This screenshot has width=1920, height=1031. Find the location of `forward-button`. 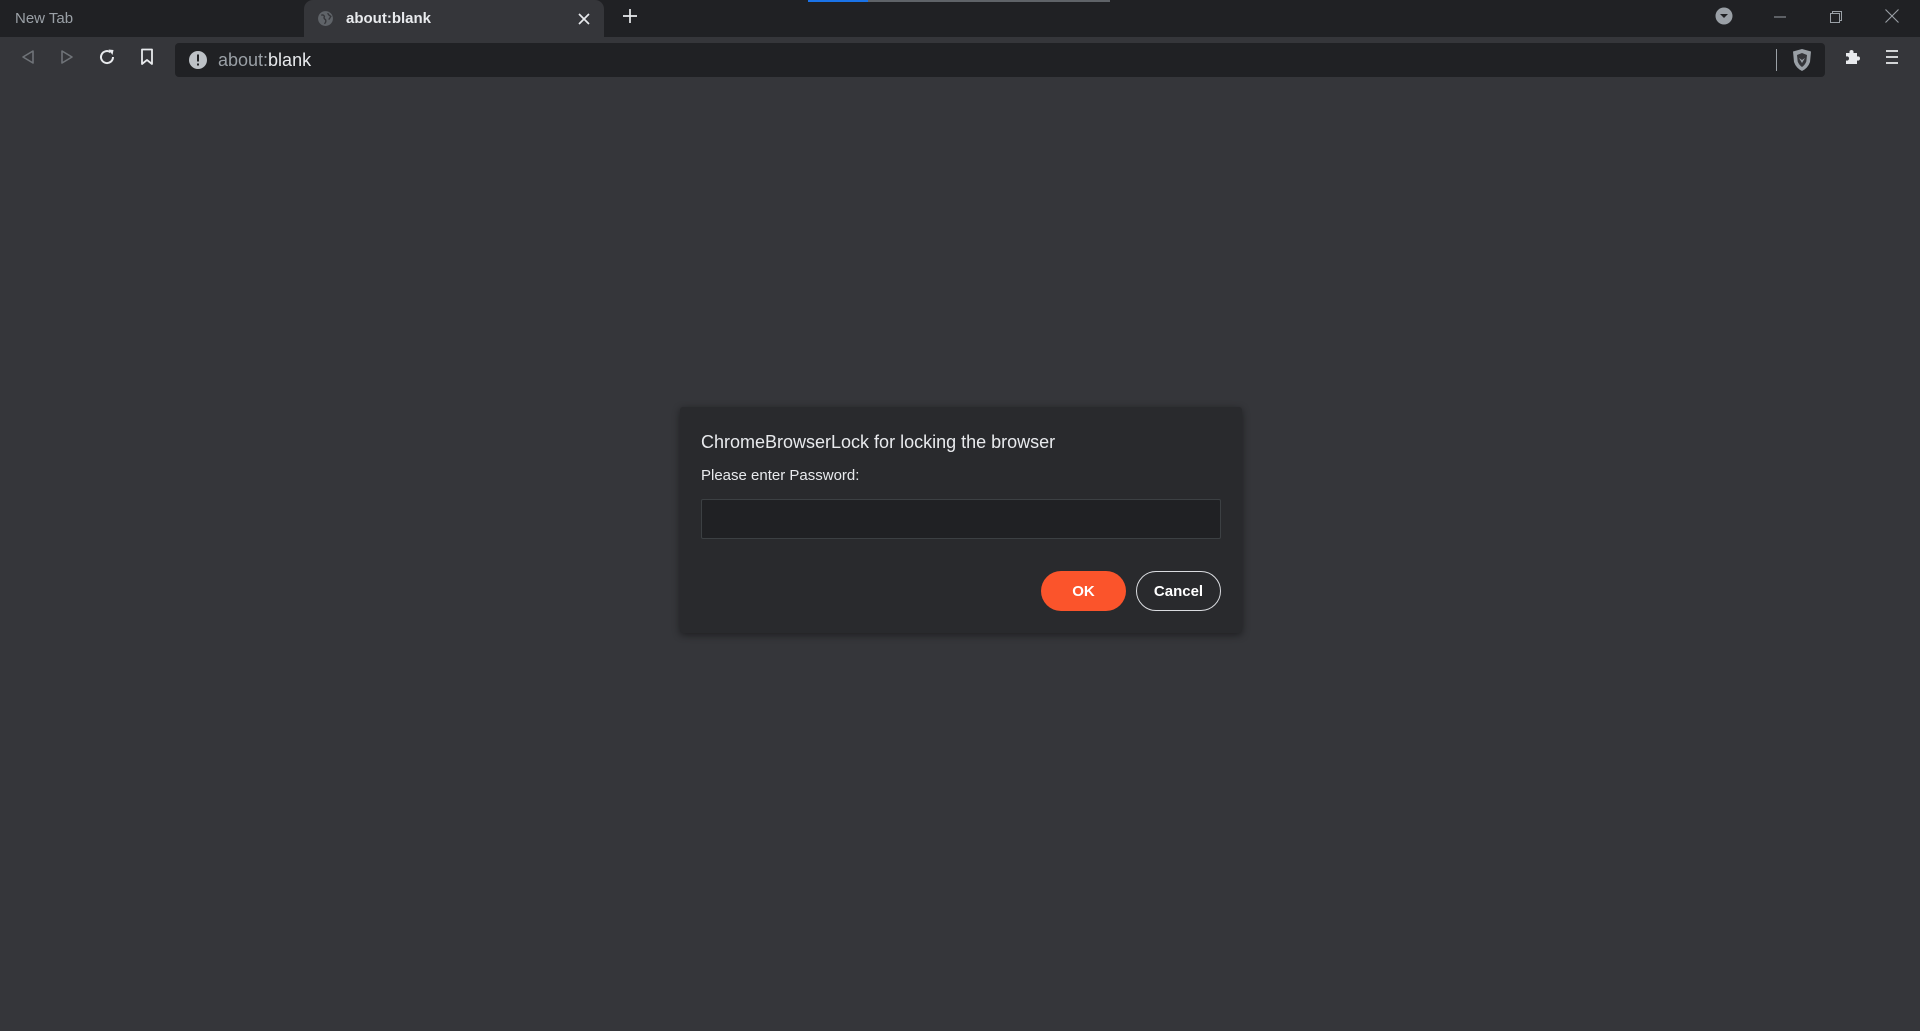

forward-button is located at coordinates (67, 59).